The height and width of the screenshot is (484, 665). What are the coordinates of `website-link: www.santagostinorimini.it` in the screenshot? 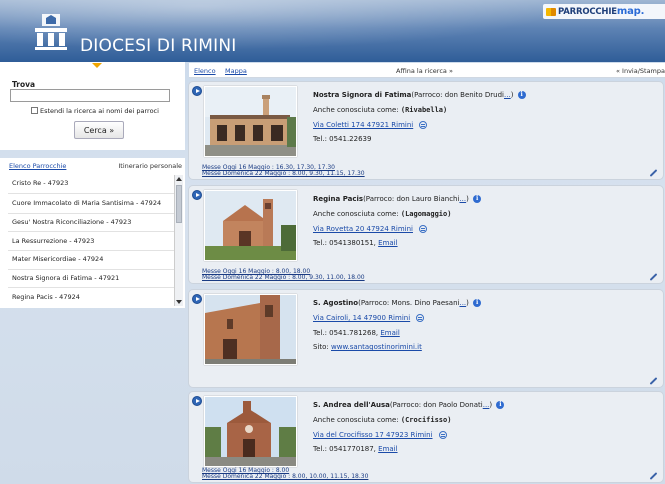 It's located at (376, 347).